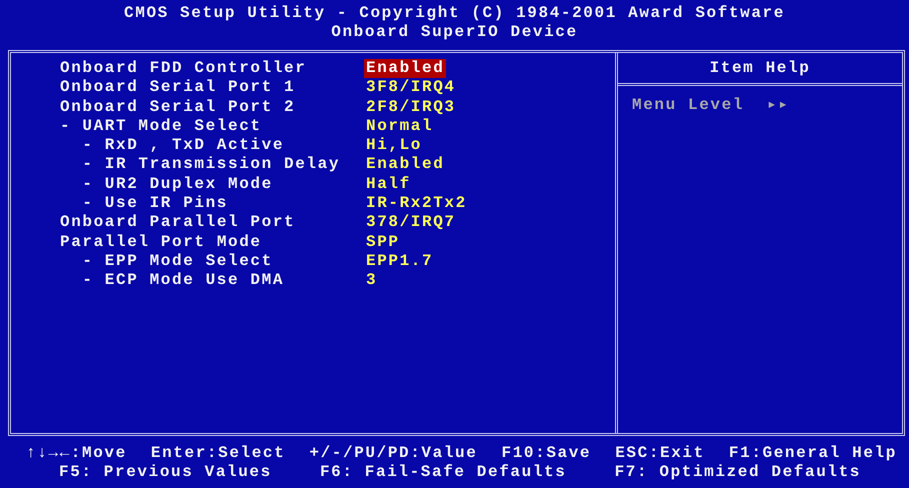 Image resolution: width=909 pixels, height=488 pixels. What do you see at coordinates (76, 454) in the screenshot?
I see `key-hint: ↑↓→←:Move` at bounding box center [76, 454].